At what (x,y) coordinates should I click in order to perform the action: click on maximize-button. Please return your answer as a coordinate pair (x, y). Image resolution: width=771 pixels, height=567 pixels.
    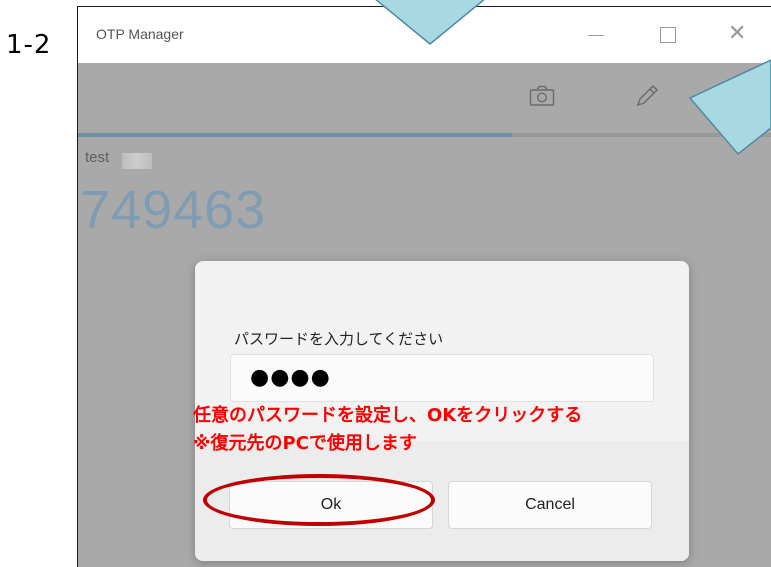
    Looking at the image, I should click on (668, 35).